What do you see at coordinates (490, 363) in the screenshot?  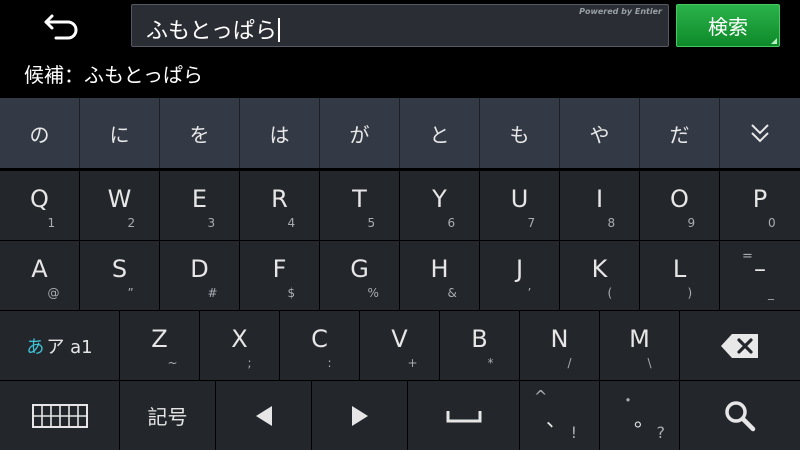 I see `key-sublabel: *` at bounding box center [490, 363].